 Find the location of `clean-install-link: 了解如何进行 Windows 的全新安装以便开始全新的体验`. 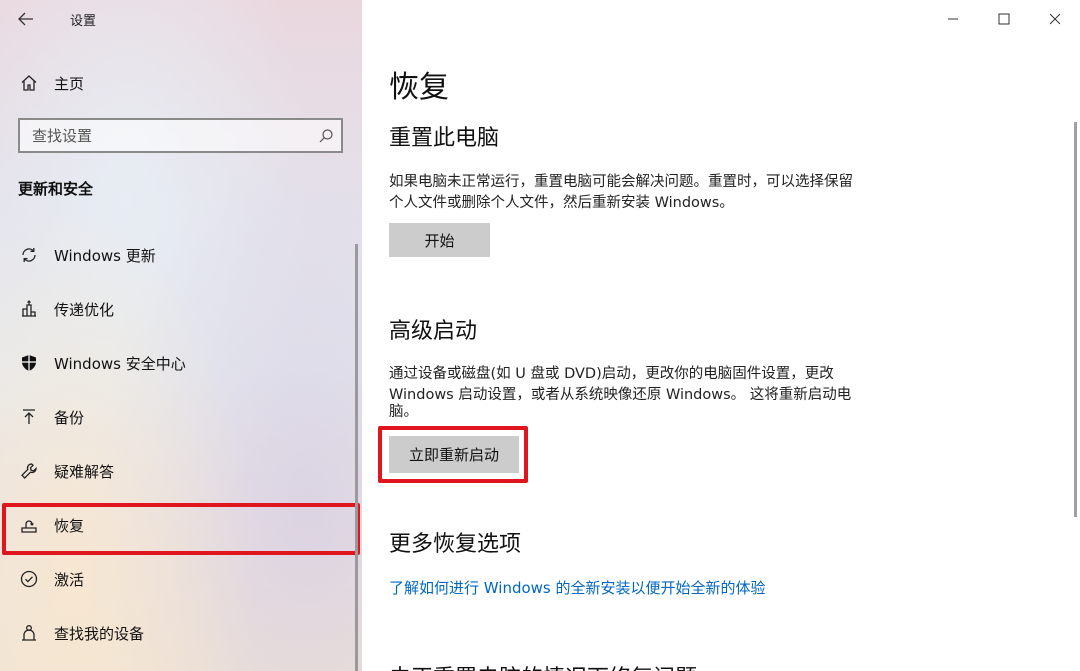

clean-install-link: 了解如何进行 Windows 的全新安装以便开始全新的体验 is located at coordinates (577, 587).